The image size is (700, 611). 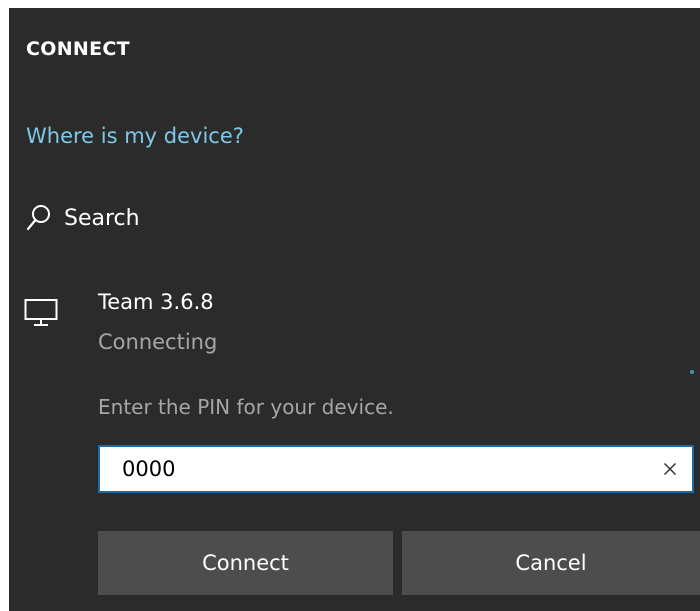 I want to click on search-button: Search, so click(x=83, y=218).